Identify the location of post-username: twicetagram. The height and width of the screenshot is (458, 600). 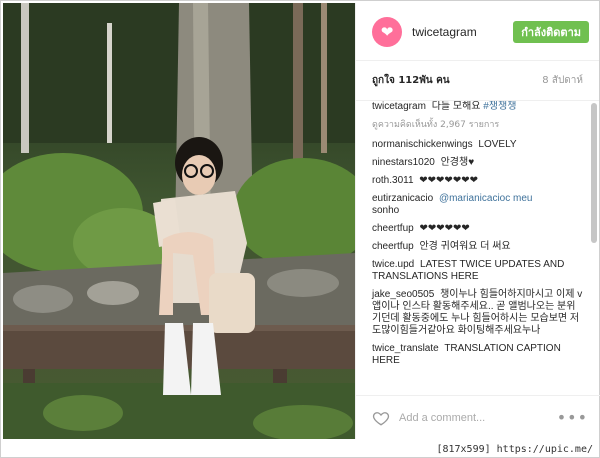
(462, 32).